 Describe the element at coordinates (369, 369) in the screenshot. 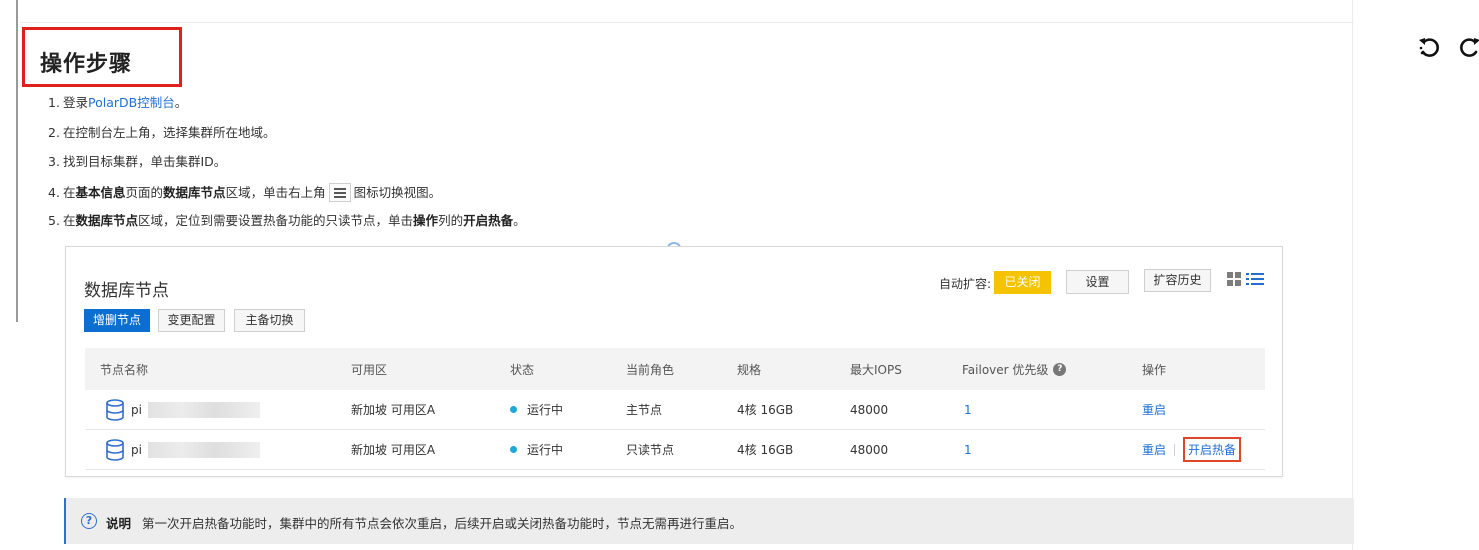

I see `col-zone: 可用区` at that location.